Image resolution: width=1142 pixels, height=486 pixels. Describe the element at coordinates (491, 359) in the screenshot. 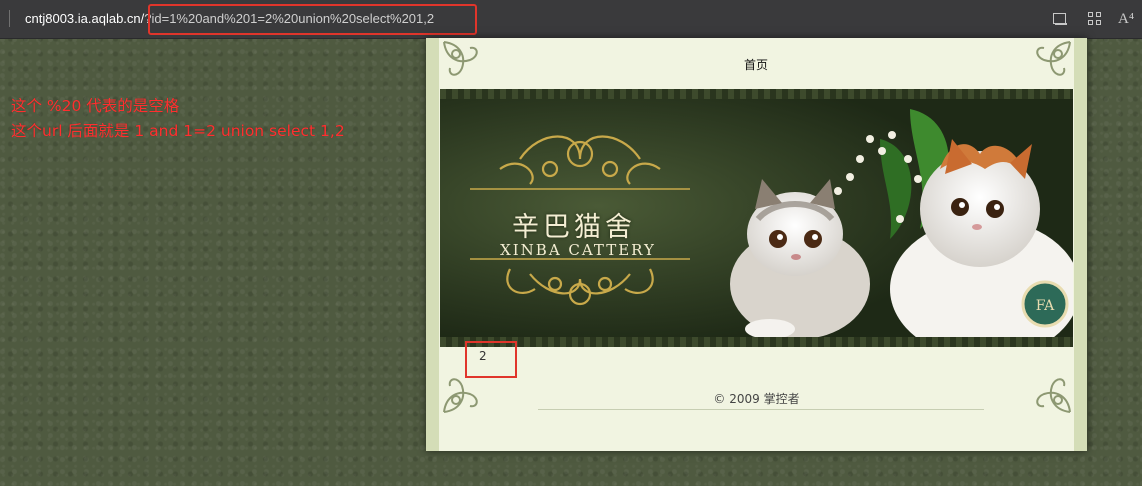

I see `result-highlight-box` at that location.